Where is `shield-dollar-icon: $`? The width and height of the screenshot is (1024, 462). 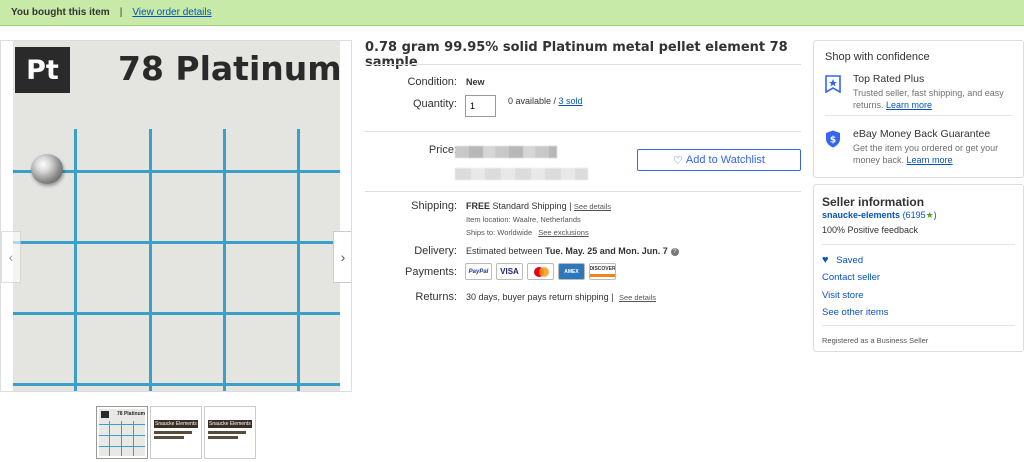
shield-dollar-icon: $ is located at coordinates (833, 139).